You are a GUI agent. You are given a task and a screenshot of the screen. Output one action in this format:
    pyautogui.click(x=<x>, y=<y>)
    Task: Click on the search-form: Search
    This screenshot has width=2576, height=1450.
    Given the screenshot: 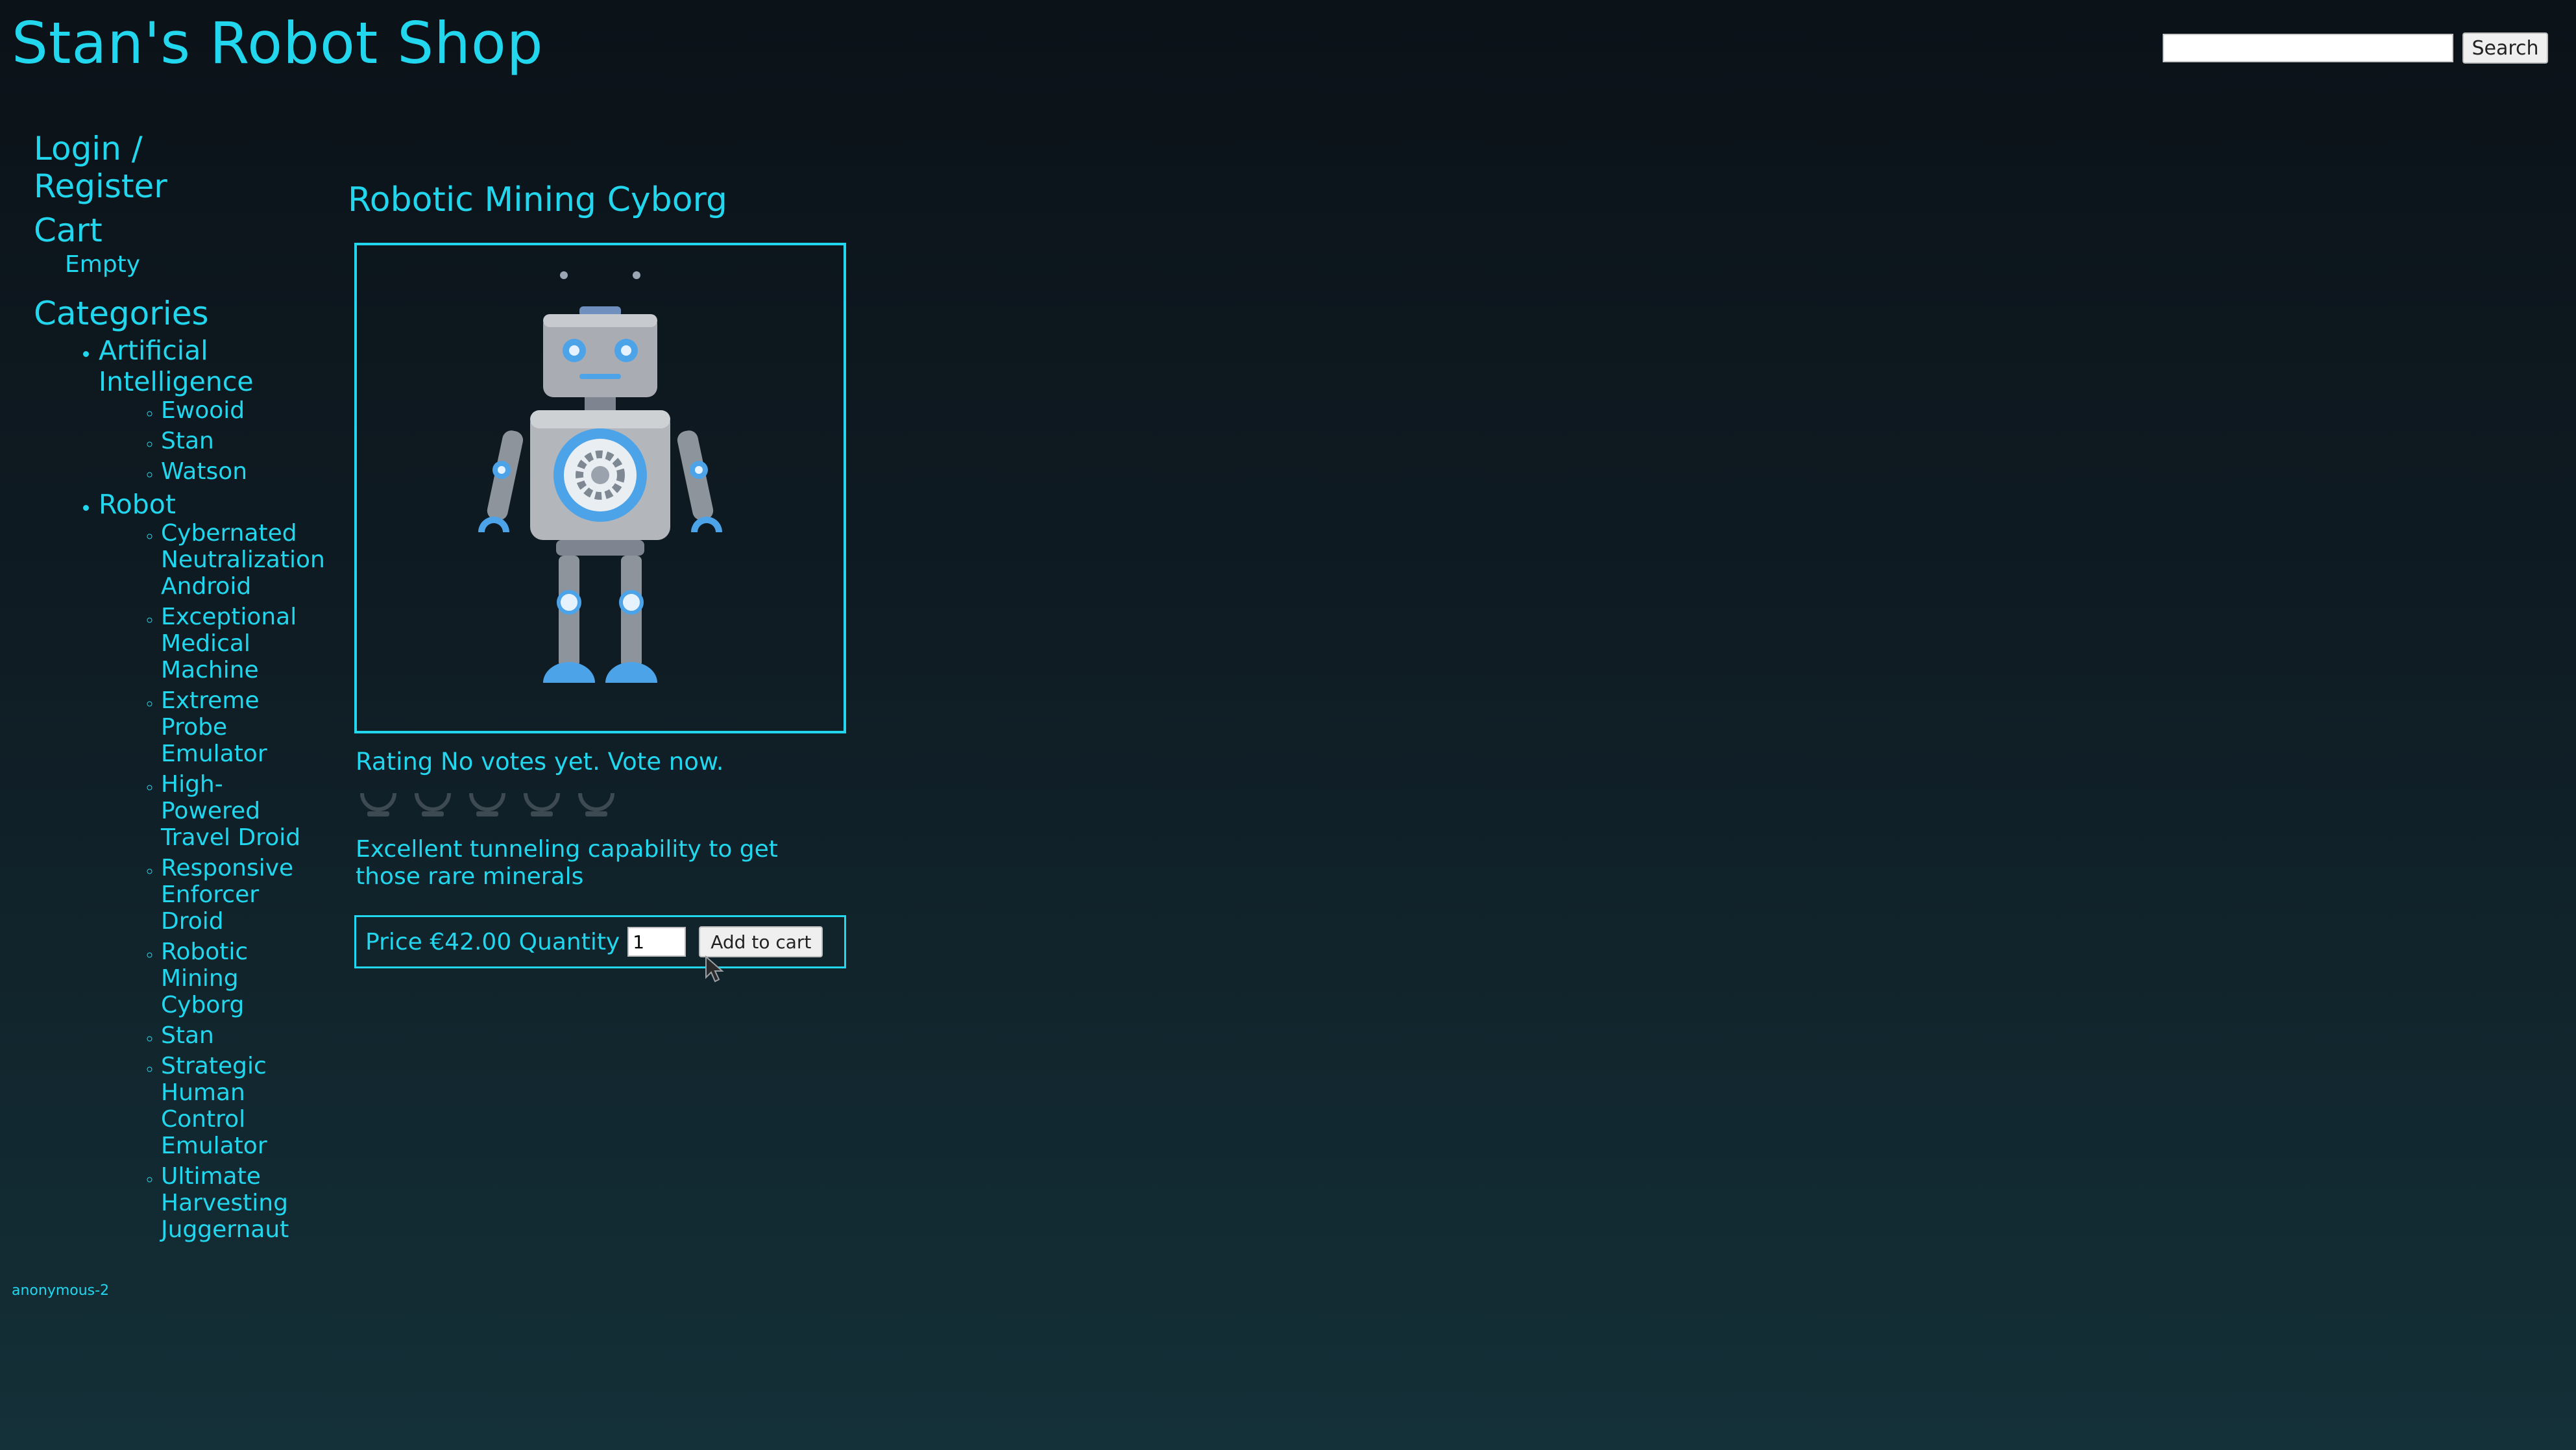 What is the action you would take?
    pyautogui.click(x=2355, y=48)
    